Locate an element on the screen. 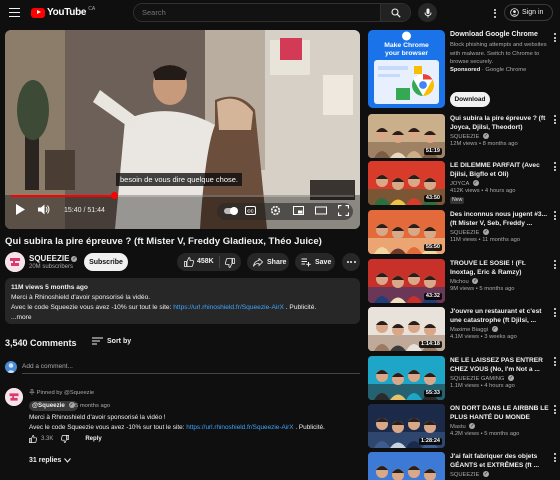  settings-menu-icon is located at coordinates (495, 13).